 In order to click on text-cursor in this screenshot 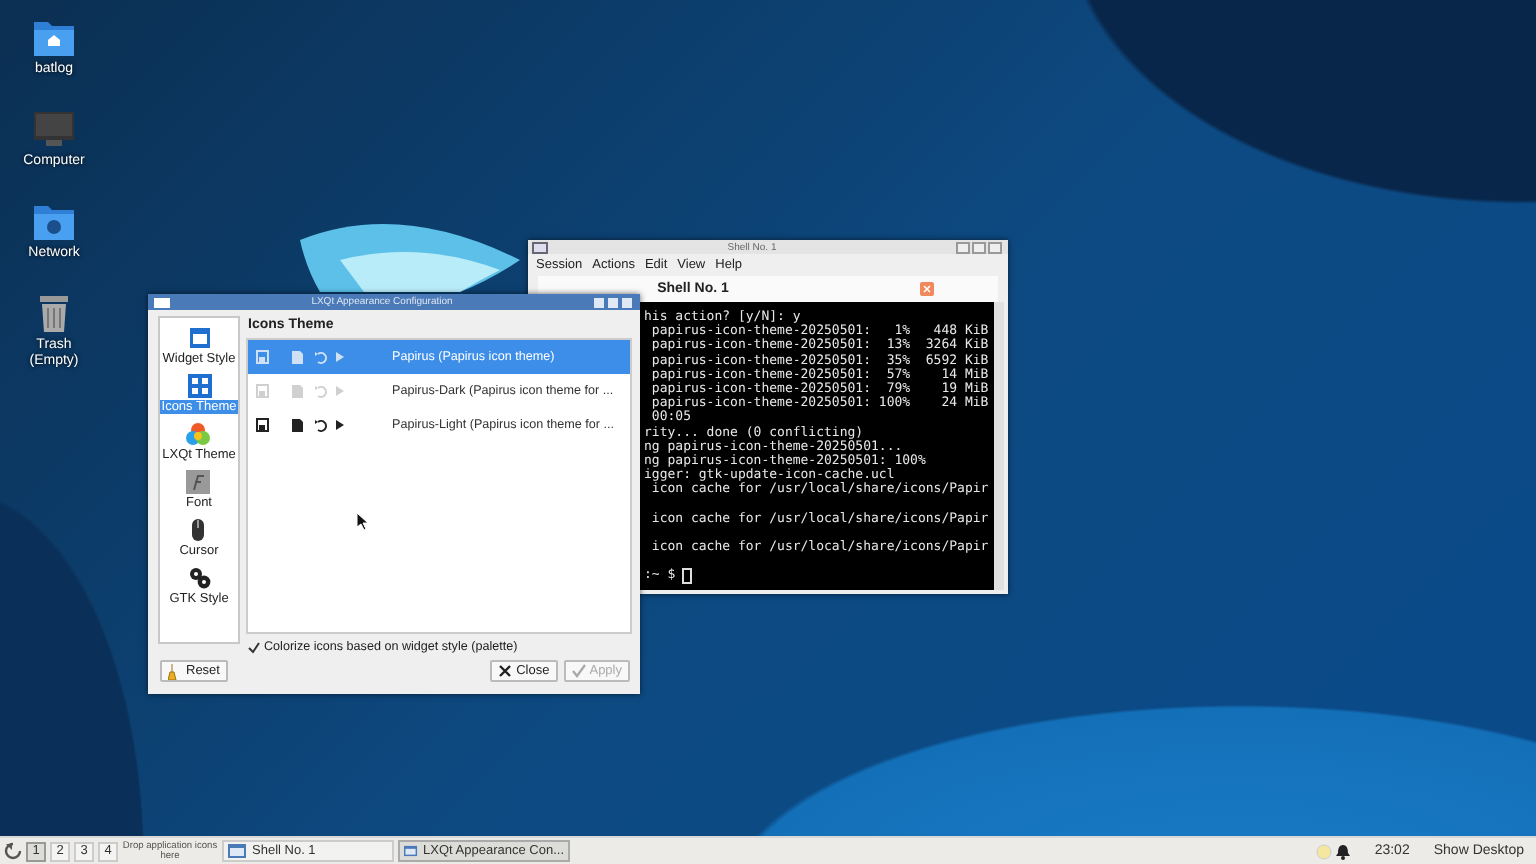, I will do `click(687, 575)`.